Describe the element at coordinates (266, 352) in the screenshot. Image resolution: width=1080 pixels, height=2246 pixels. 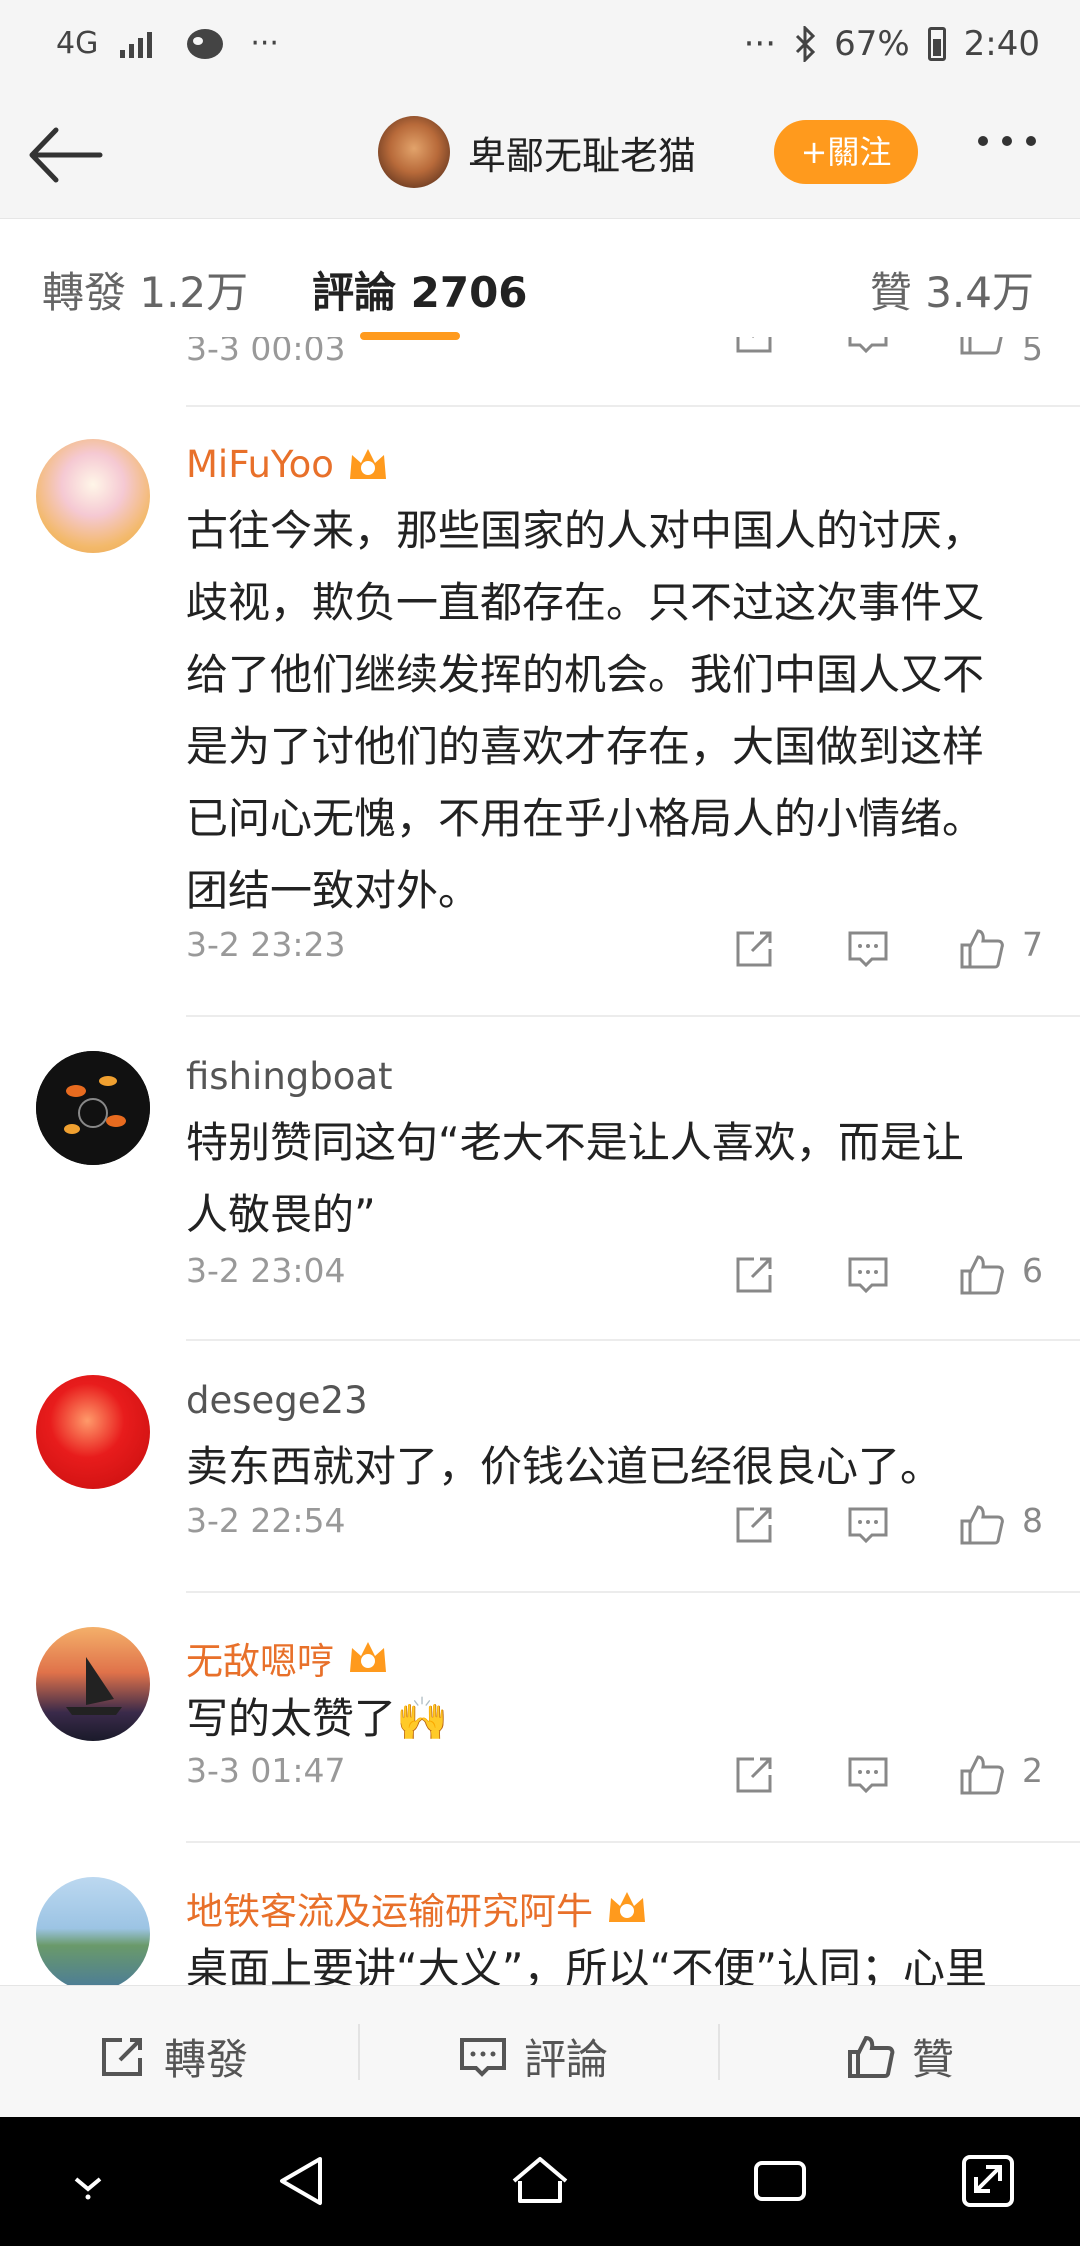
I see `comment-time: 3-3 00:03` at that location.